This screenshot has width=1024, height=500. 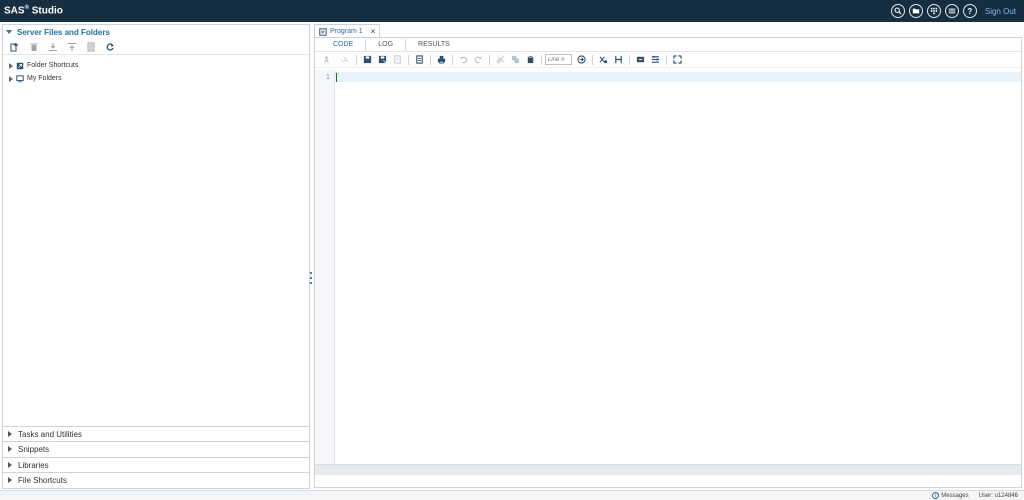 What do you see at coordinates (419, 60) in the screenshot?
I see `document-icon` at bounding box center [419, 60].